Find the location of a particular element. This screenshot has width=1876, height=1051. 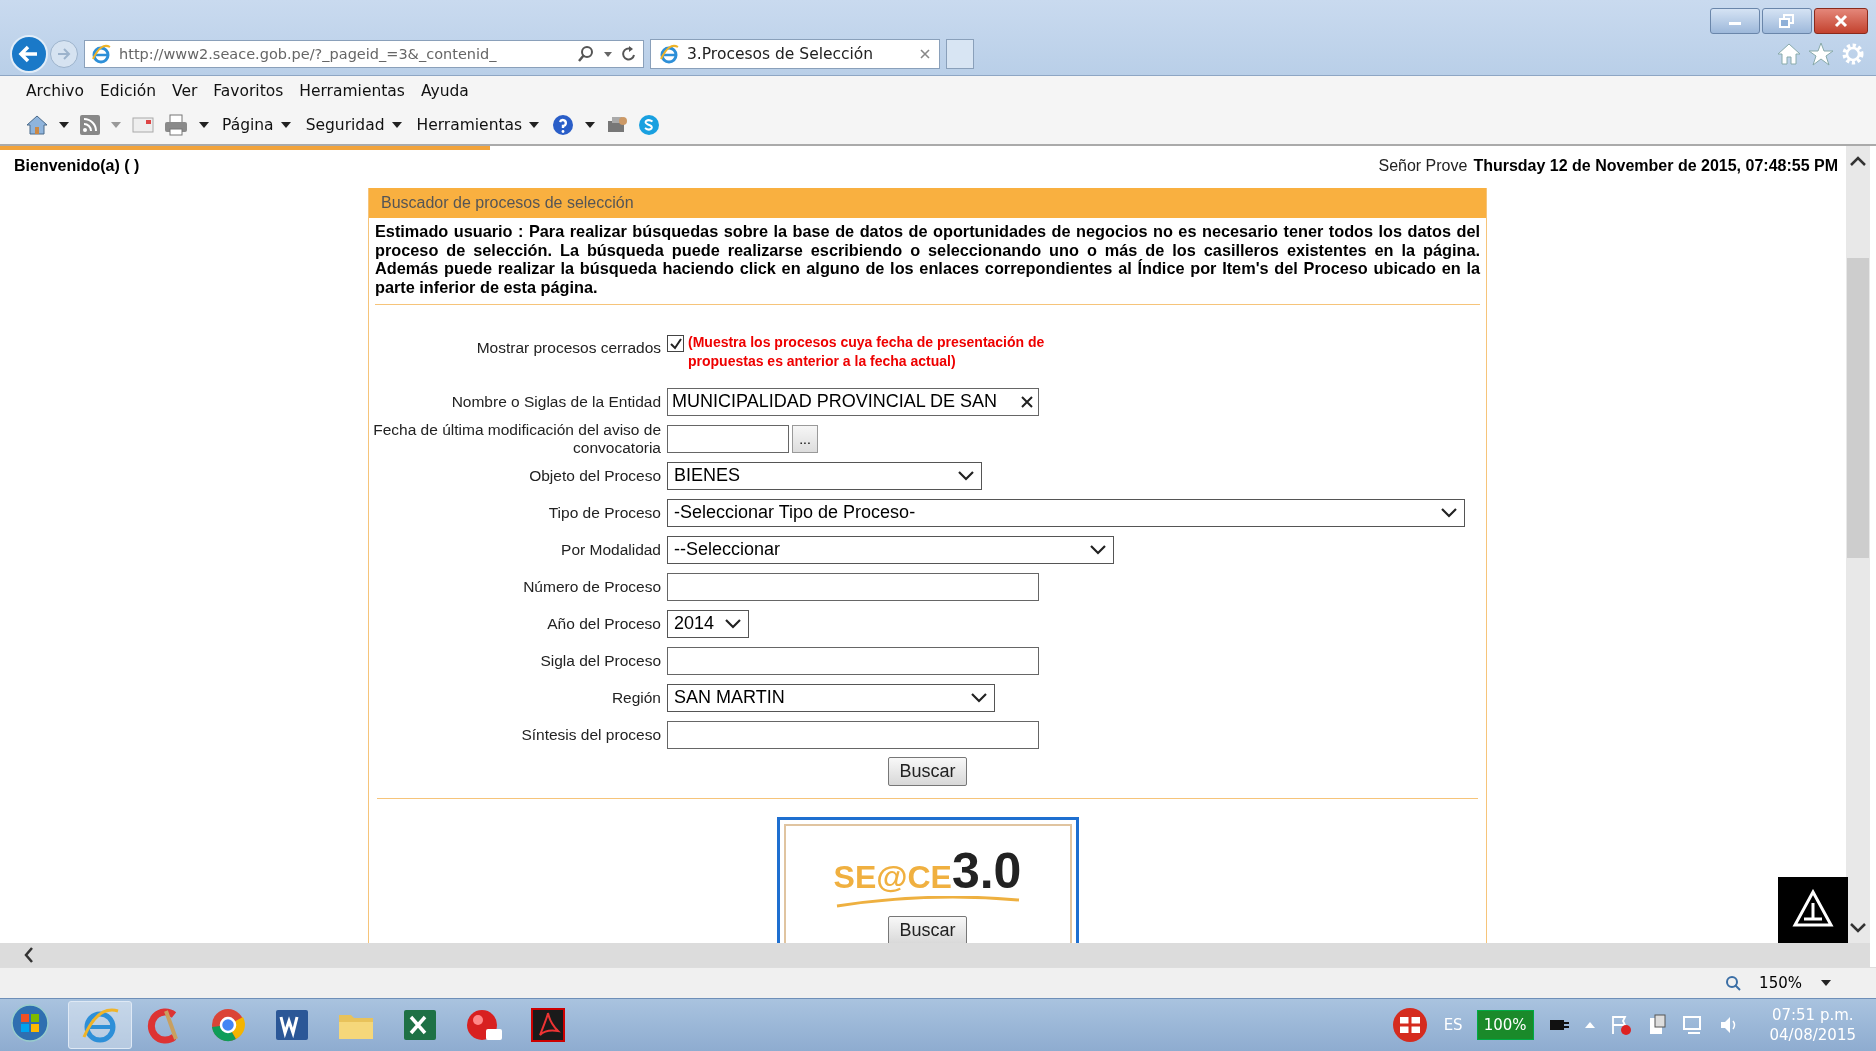

address-bar: http://www2.seace.gob.pe/?_pageid_=3&_contenid_ is located at coordinates (364, 54).